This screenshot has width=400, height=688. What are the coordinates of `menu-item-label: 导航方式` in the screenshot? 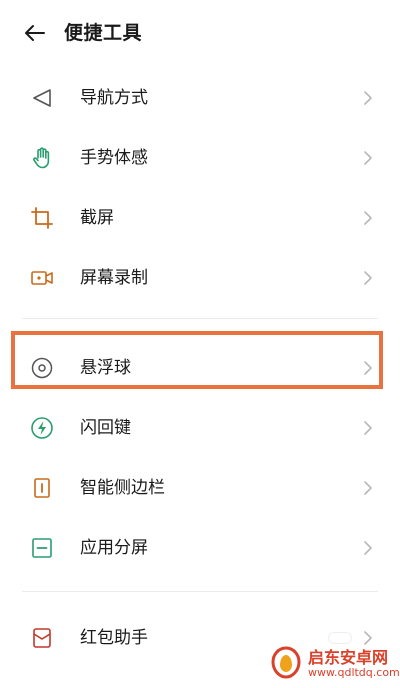 It's located at (114, 98).